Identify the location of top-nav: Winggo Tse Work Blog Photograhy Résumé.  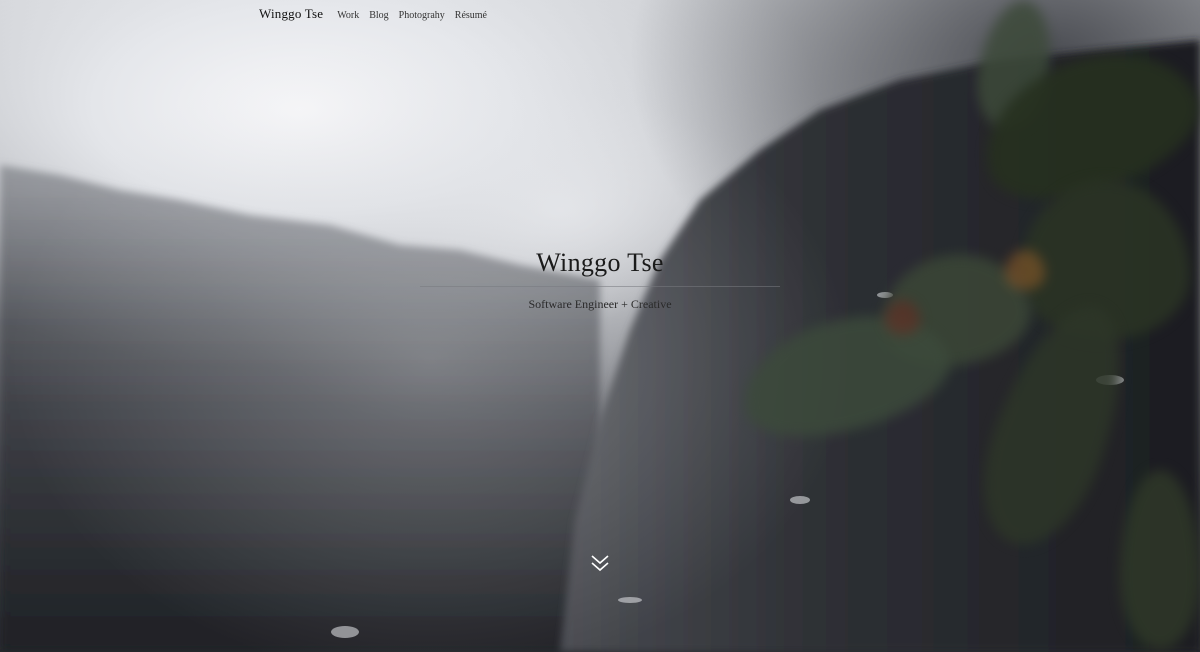
(378, 14).